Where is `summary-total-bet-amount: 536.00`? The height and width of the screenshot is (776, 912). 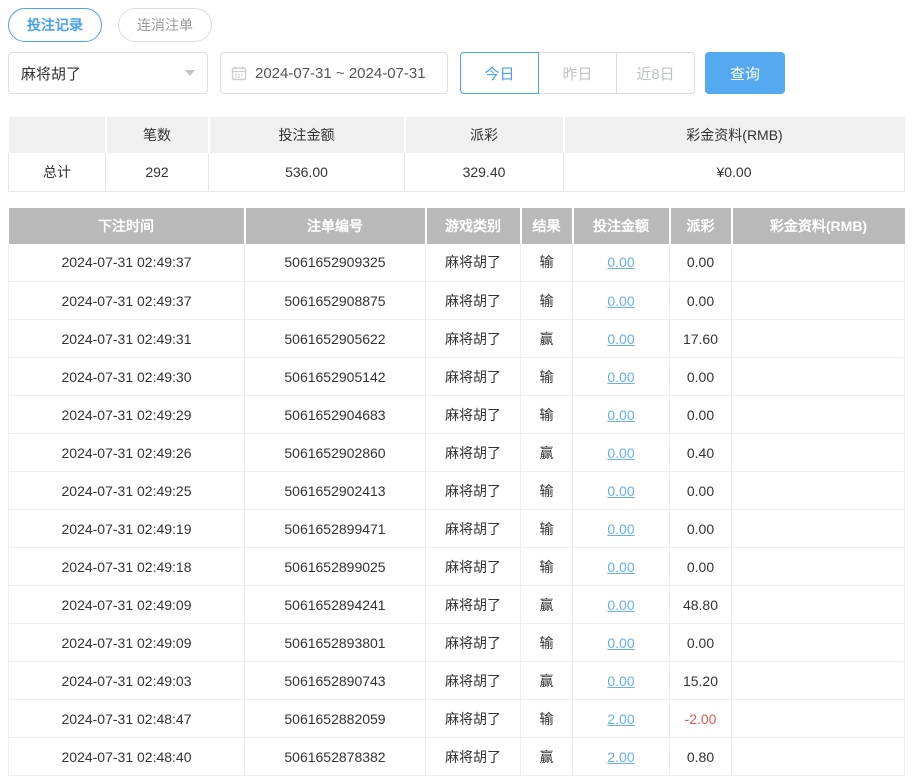 summary-total-bet-amount: 536.00 is located at coordinates (307, 172).